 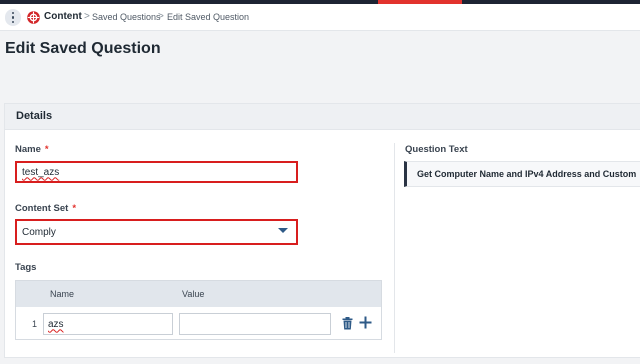 What do you see at coordinates (13, 17) in the screenshot?
I see `more-vertical-icon` at bounding box center [13, 17].